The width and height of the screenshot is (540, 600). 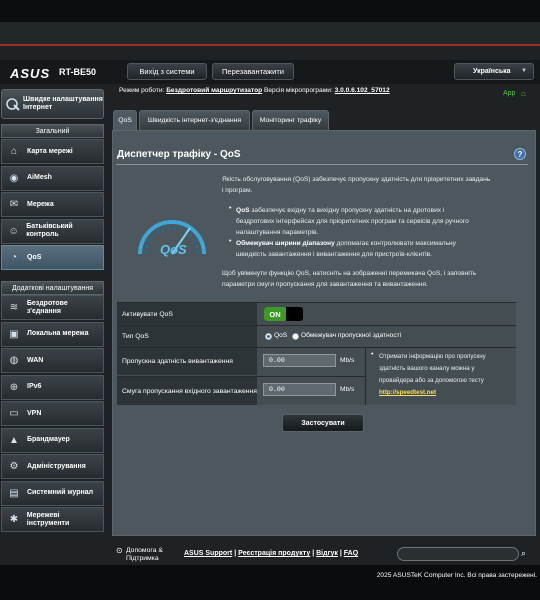 What do you see at coordinates (509, 93) in the screenshot?
I see `app-link: App` at bounding box center [509, 93].